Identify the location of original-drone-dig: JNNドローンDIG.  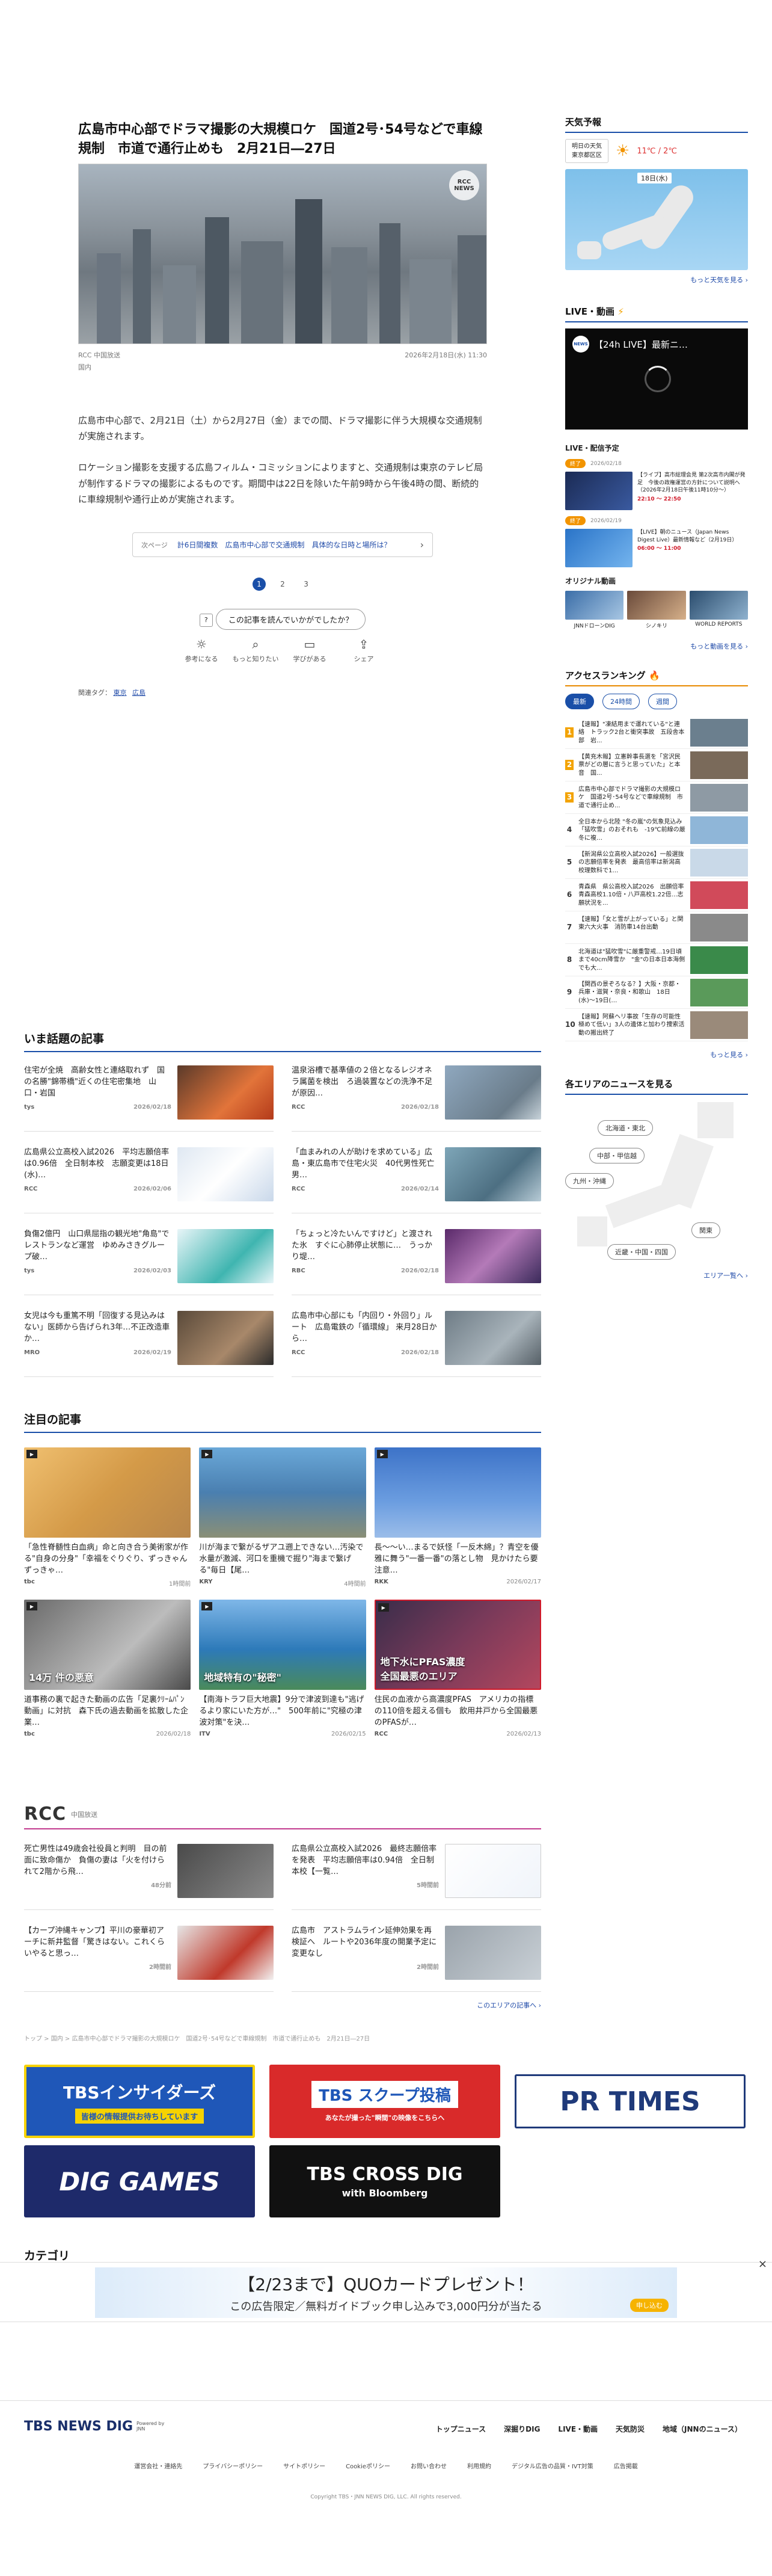
(594, 610).